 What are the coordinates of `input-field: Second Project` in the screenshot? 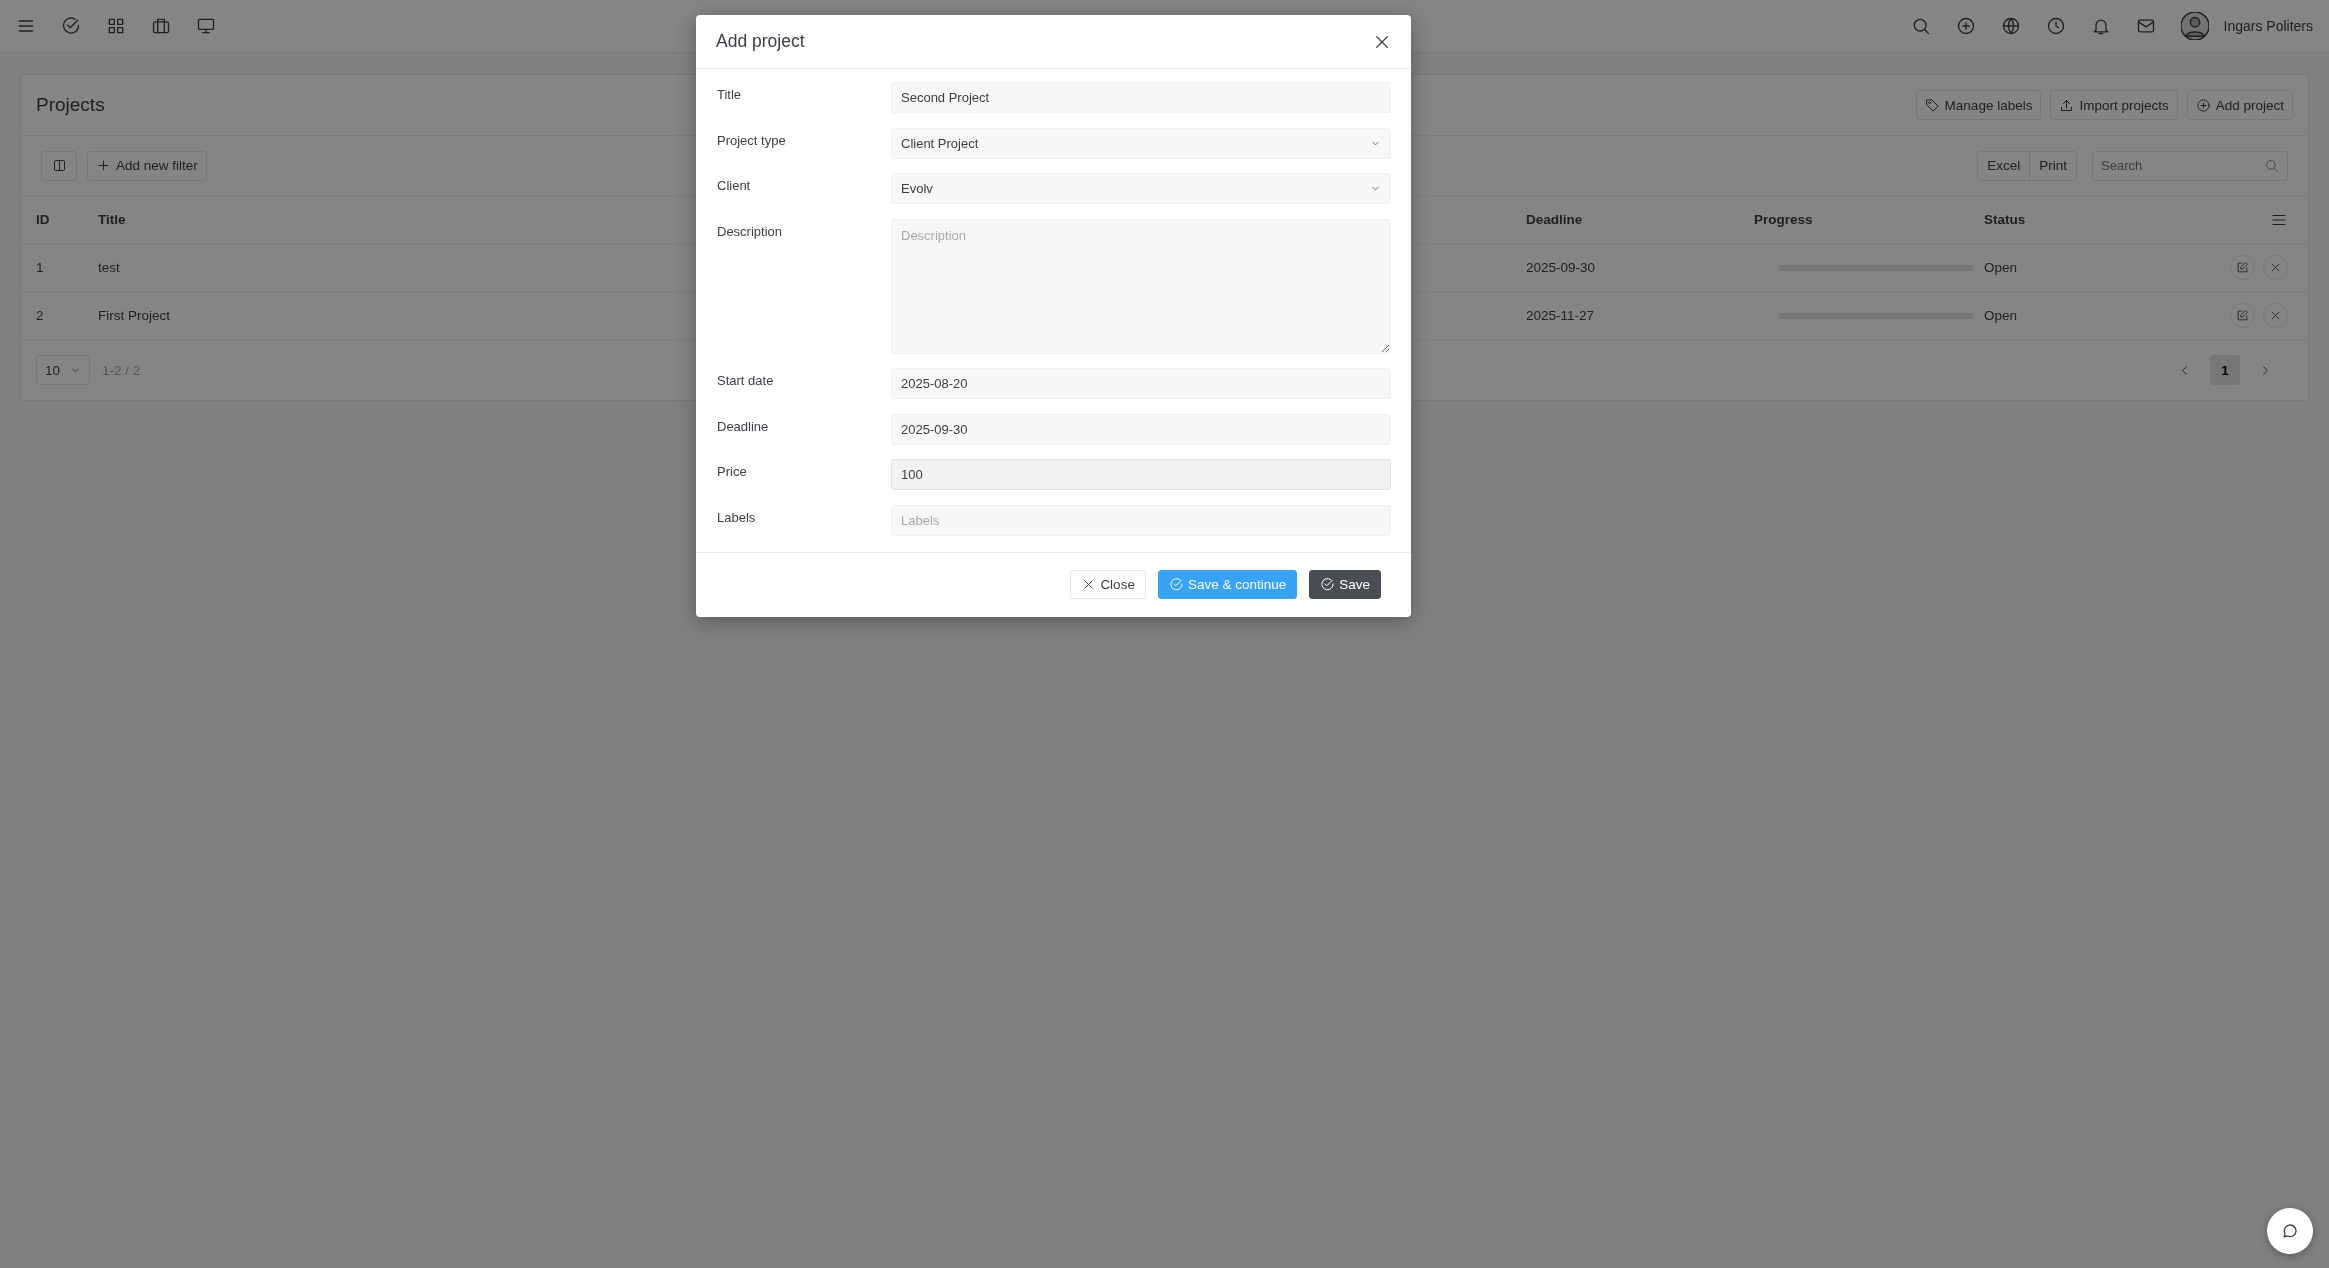 It's located at (1141, 97).